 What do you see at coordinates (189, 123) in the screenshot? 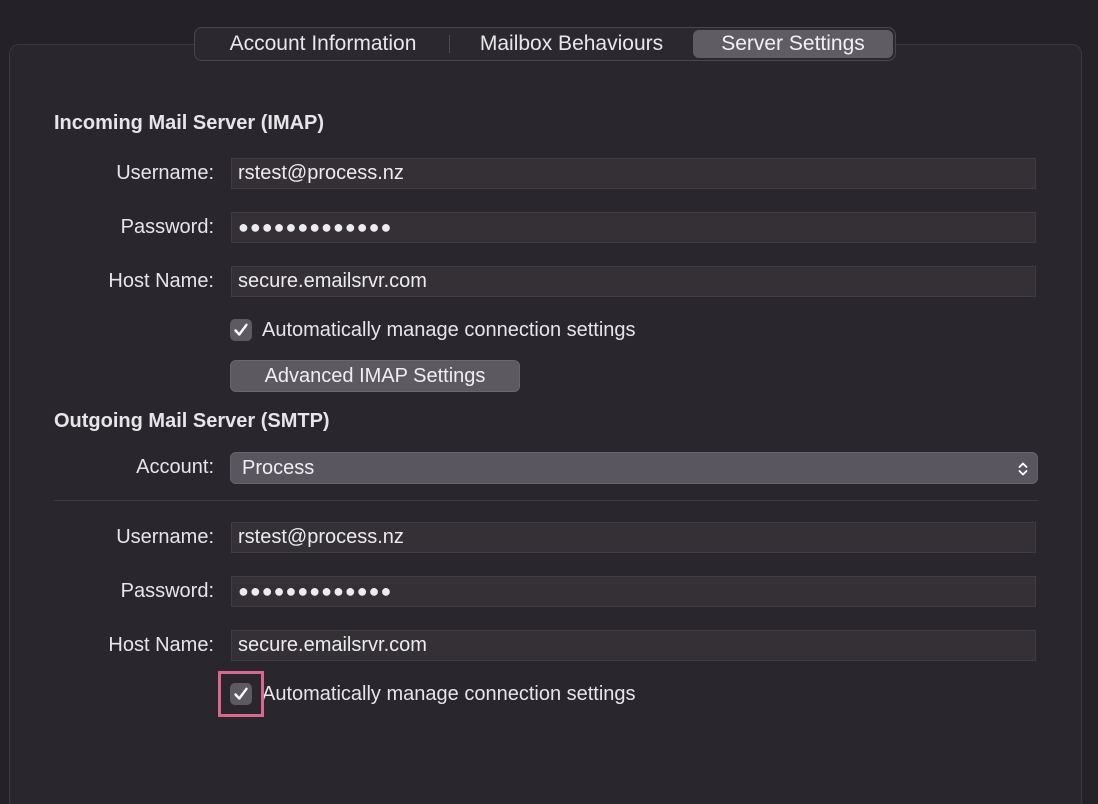
I see `incoming-section-title: Incoming Mail Server (IMAP)` at bounding box center [189, 123].